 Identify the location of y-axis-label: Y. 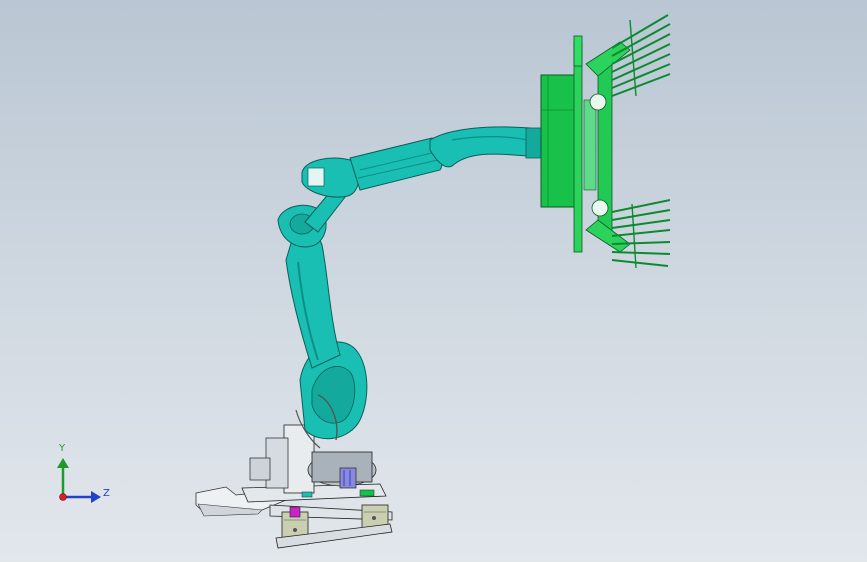
(62, 448).